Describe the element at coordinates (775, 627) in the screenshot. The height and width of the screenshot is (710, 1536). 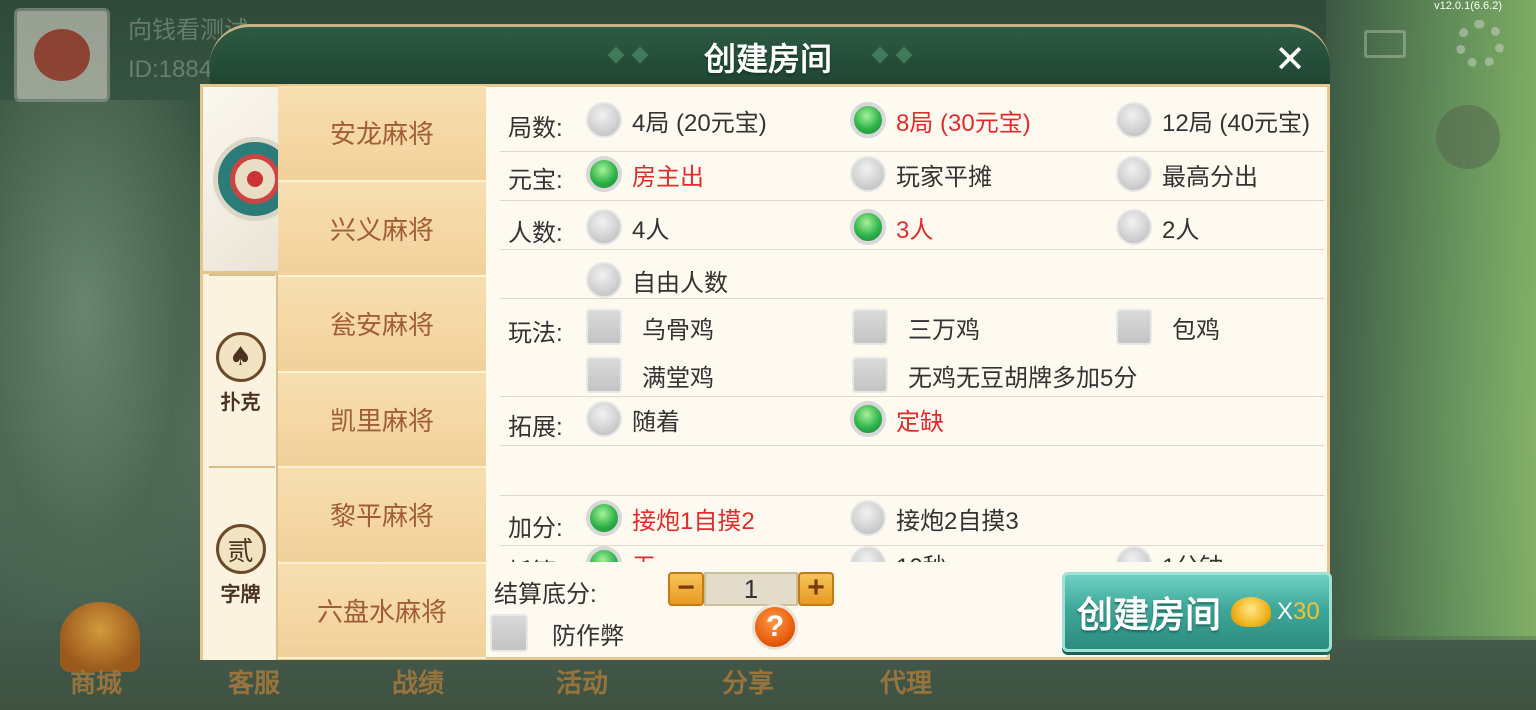
I see `help-icon: ?` at that location.